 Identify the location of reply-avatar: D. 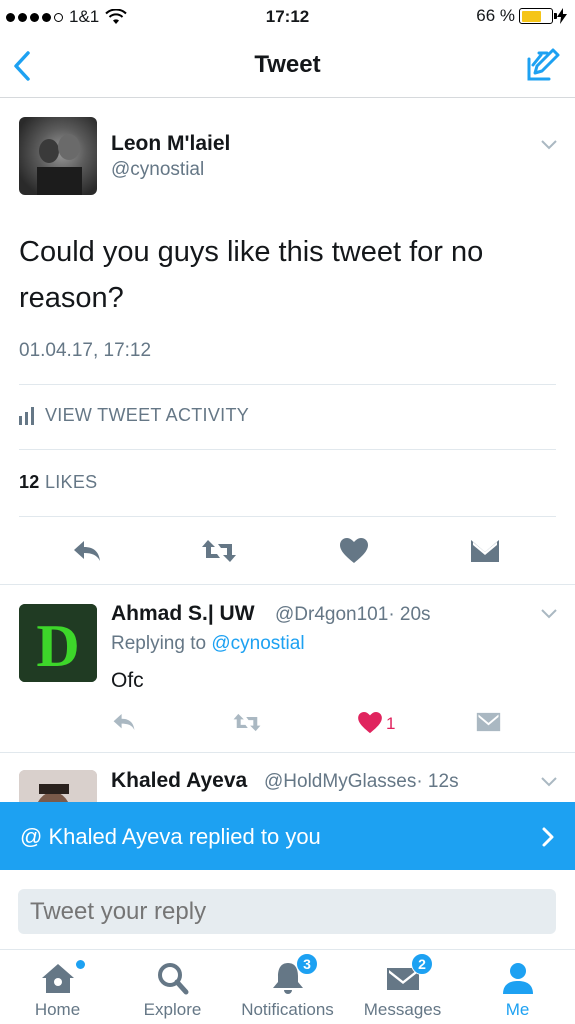
(58, 643).